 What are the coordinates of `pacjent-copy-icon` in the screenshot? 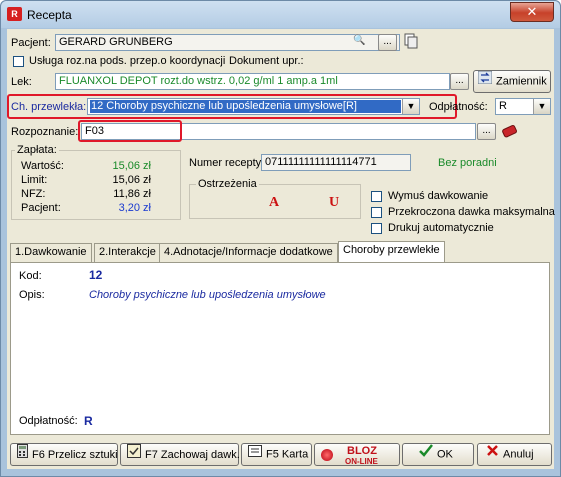 It's located at (411, 41).